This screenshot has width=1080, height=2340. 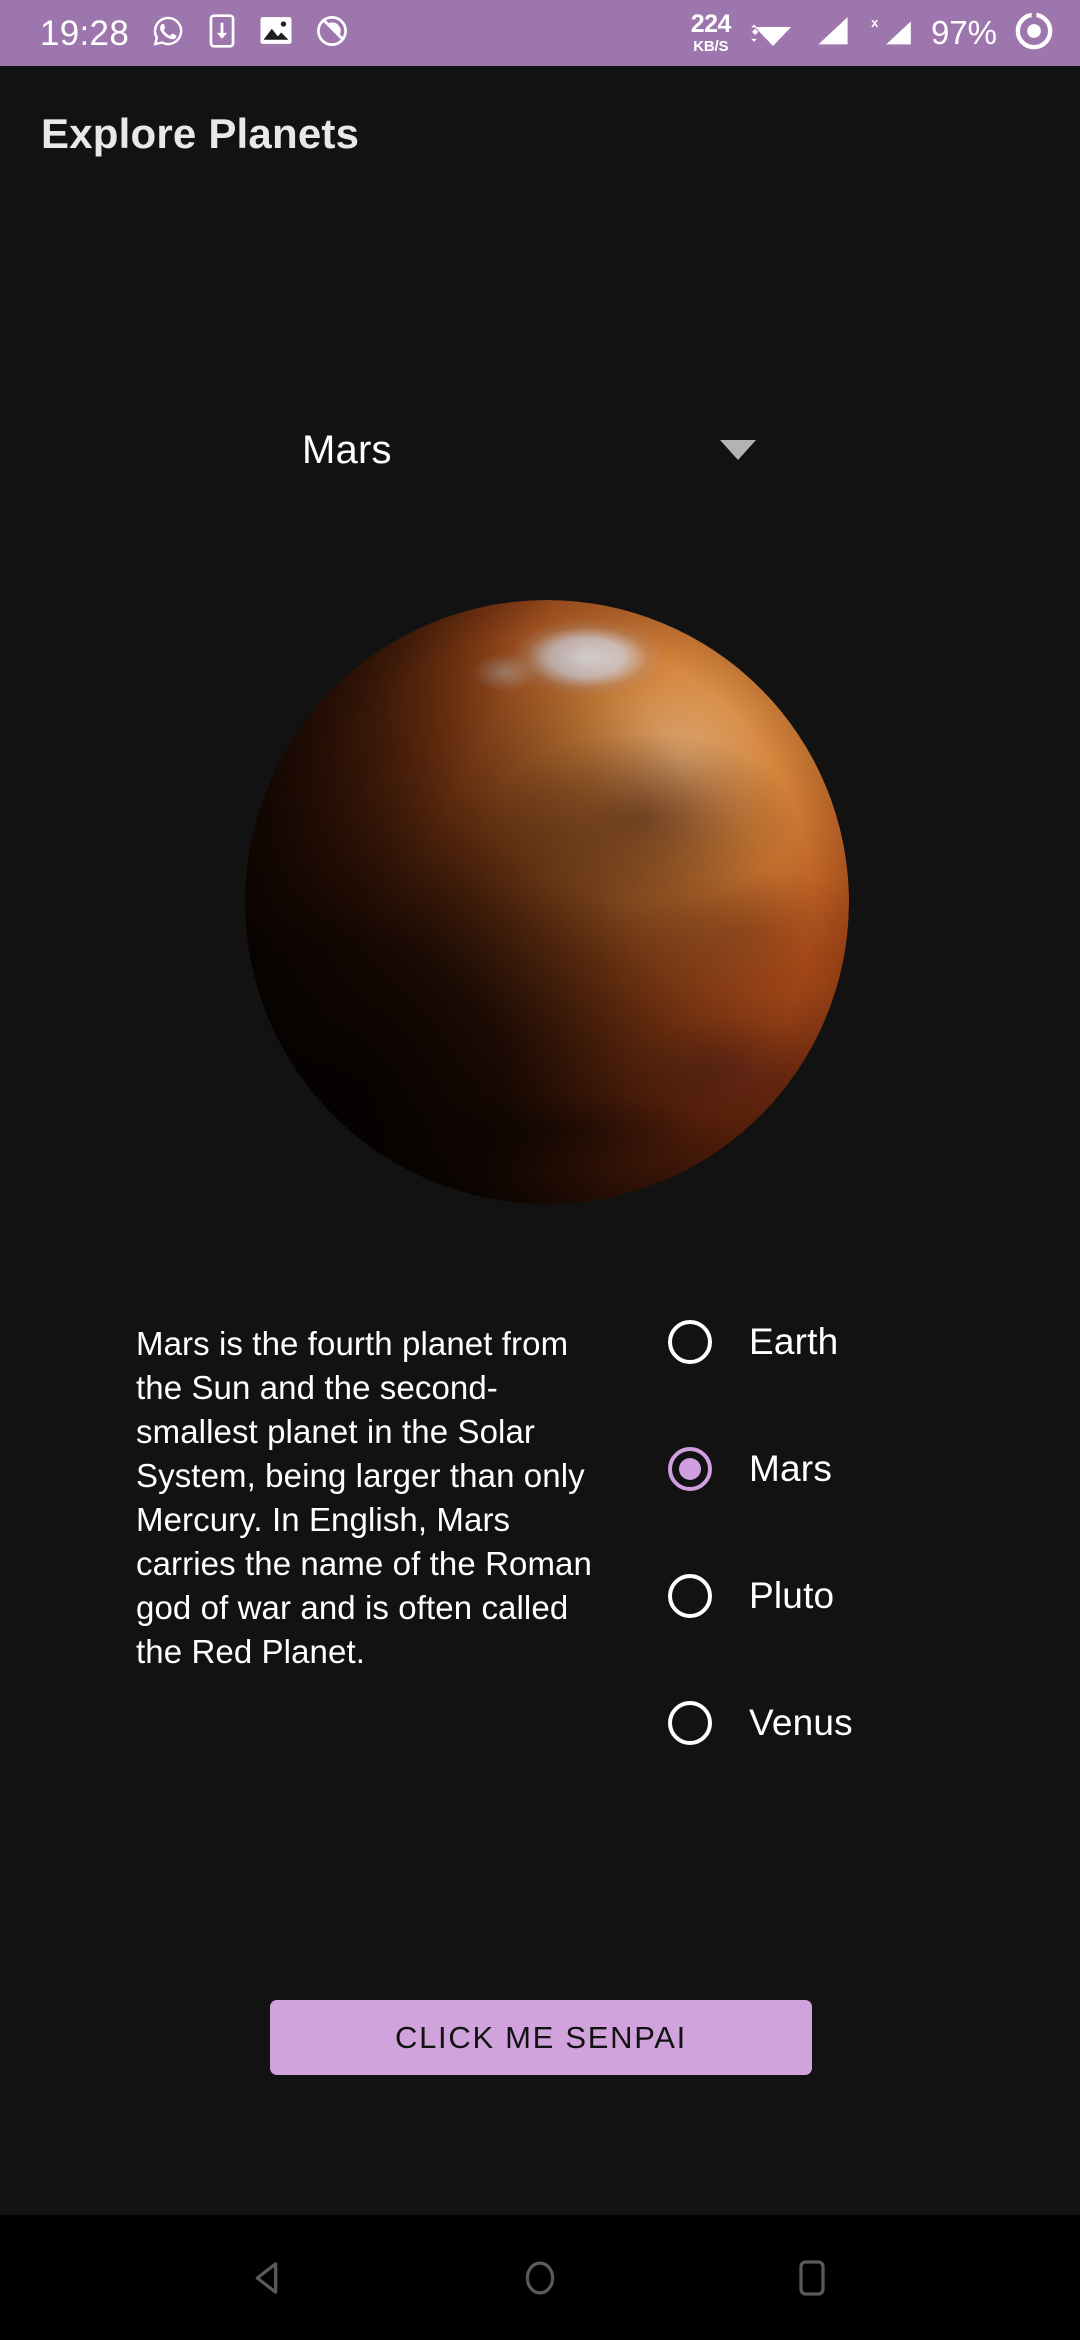 What do you see at coordinates (200, 133) in the screenshot?
I see `page-title: Explore Planets` at bounding box center [200, 133].